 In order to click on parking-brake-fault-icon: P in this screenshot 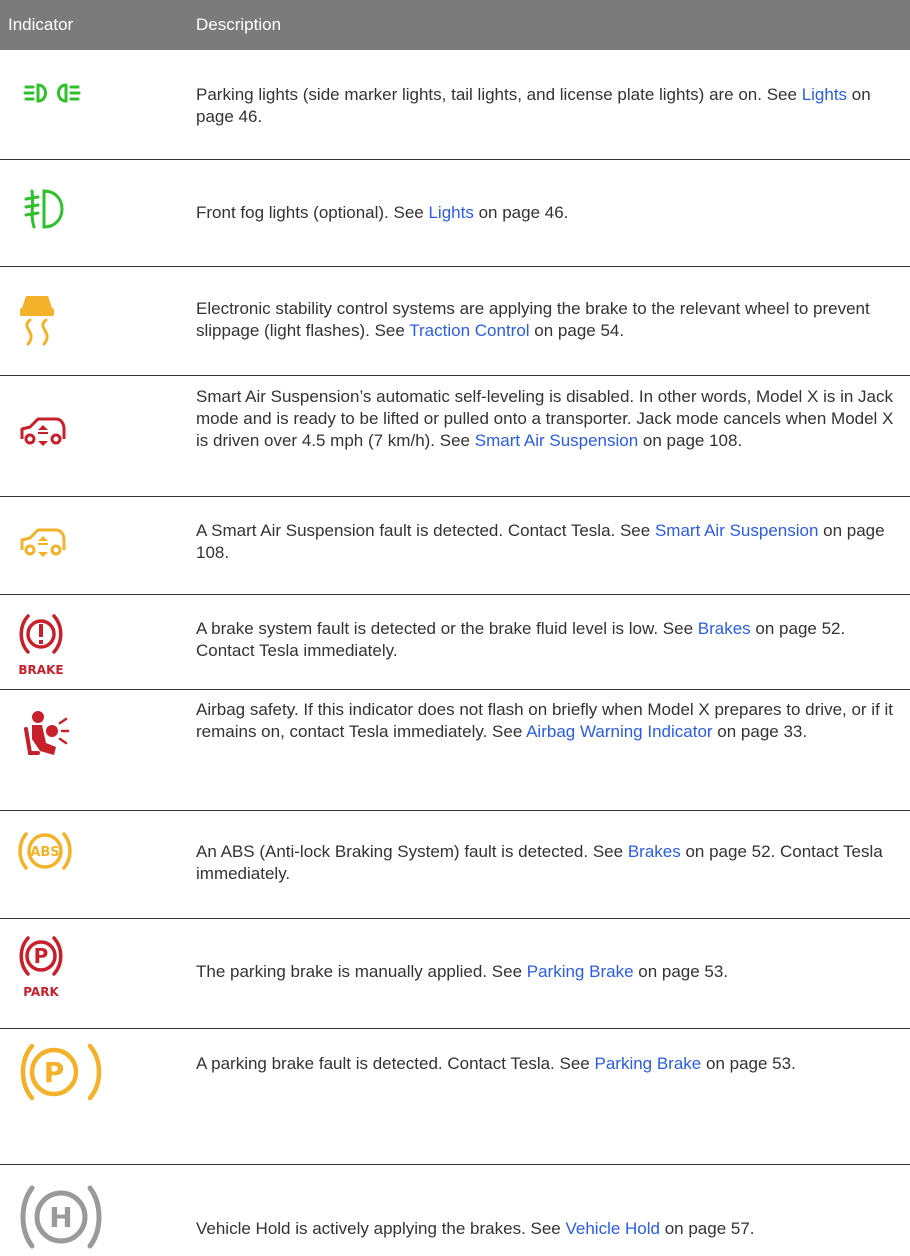, I will do `click(63, 1072)`.